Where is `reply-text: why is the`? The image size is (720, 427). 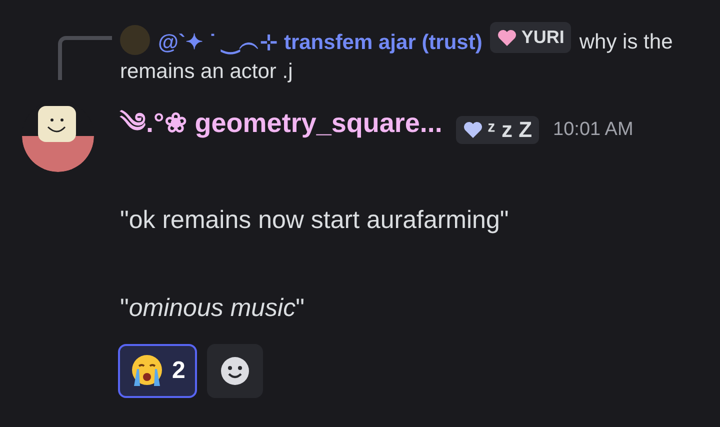 reply-text: why is the is located at coordinates (626, 42).